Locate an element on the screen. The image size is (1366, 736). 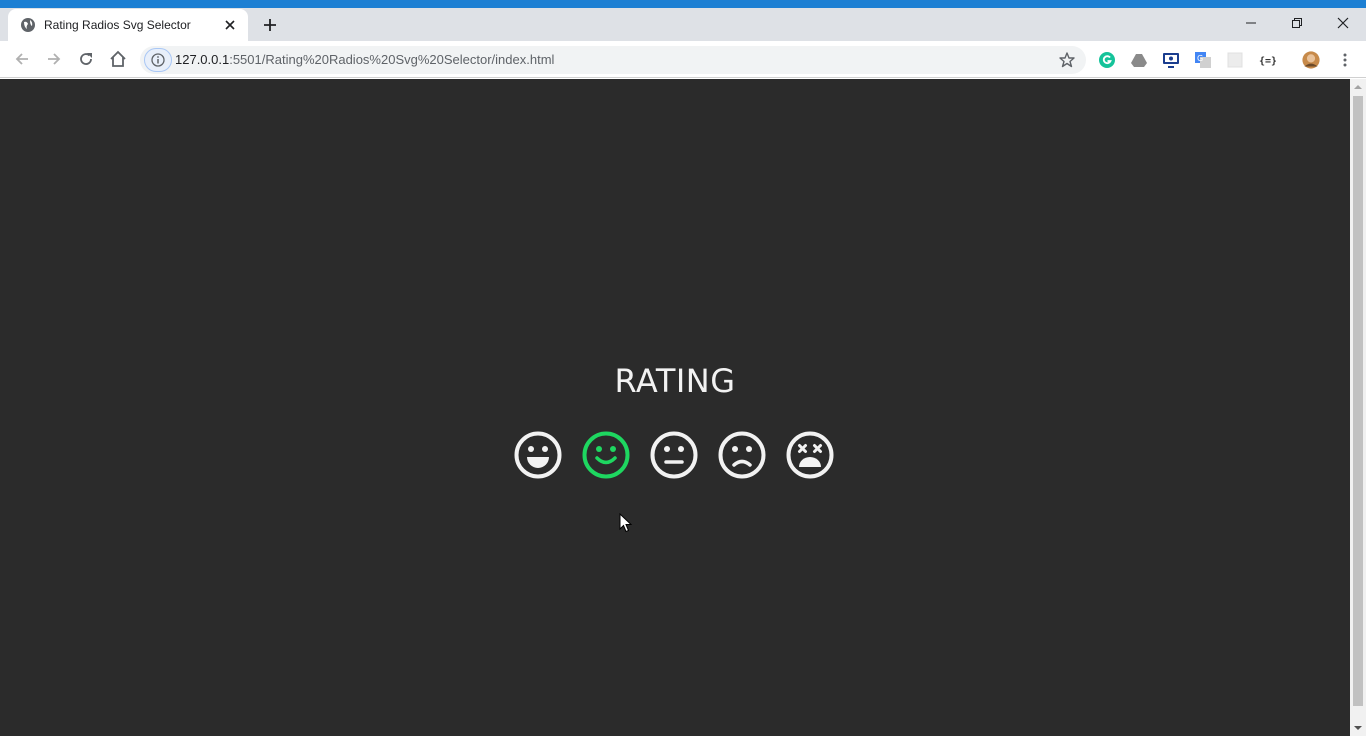
site-info-icon is located at coordinates (158, 60).